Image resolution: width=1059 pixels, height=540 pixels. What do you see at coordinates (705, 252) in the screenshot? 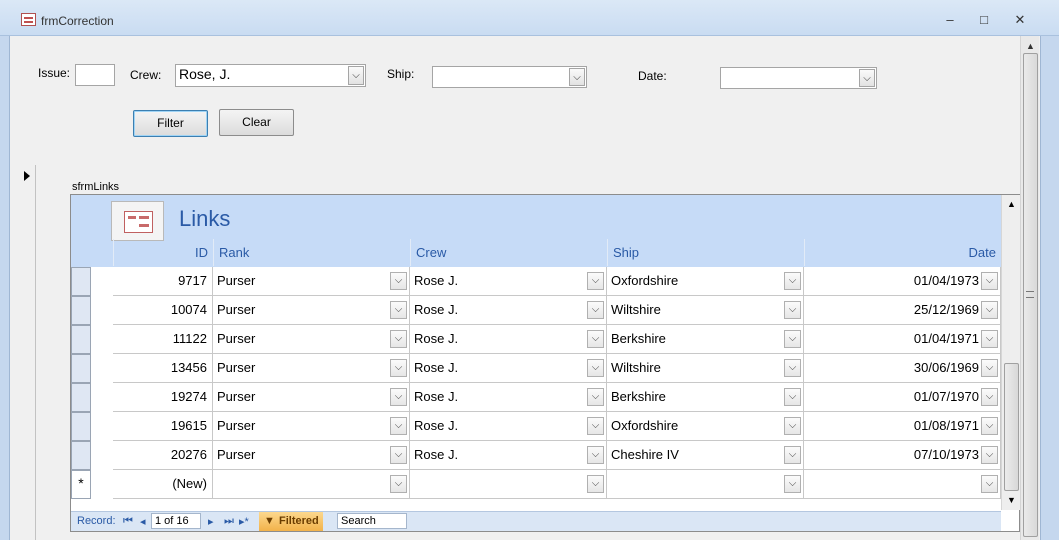
I see `column-header-ship: Ship` at bounding box center [705, 252].